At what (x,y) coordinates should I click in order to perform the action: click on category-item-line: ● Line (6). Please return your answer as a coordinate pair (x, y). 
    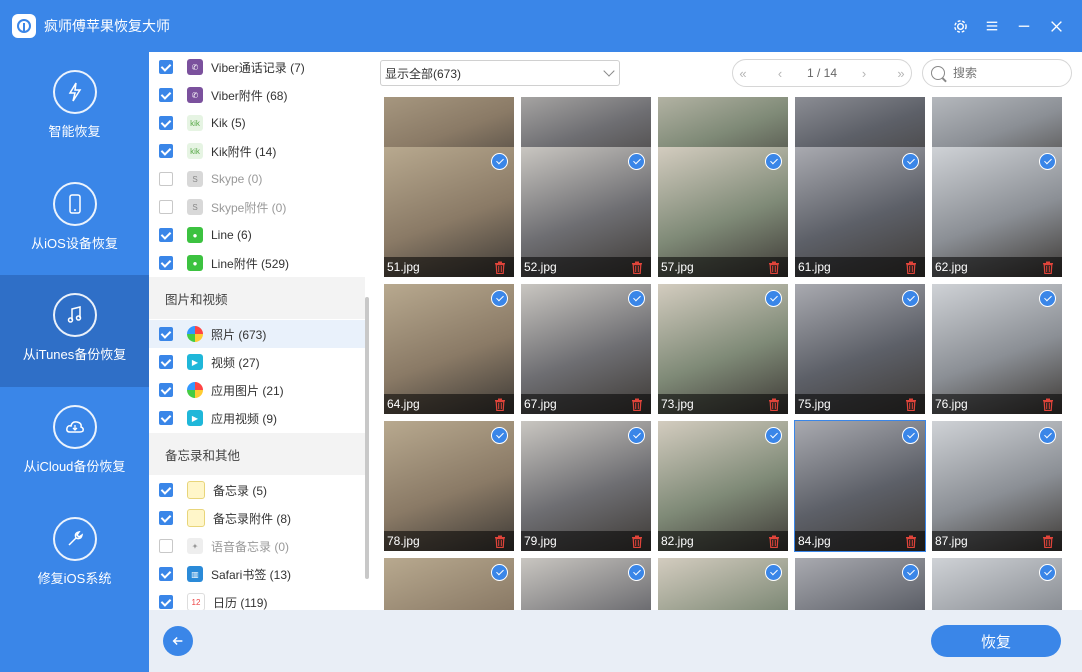
    Looking at the image, I should click on (257, 235).